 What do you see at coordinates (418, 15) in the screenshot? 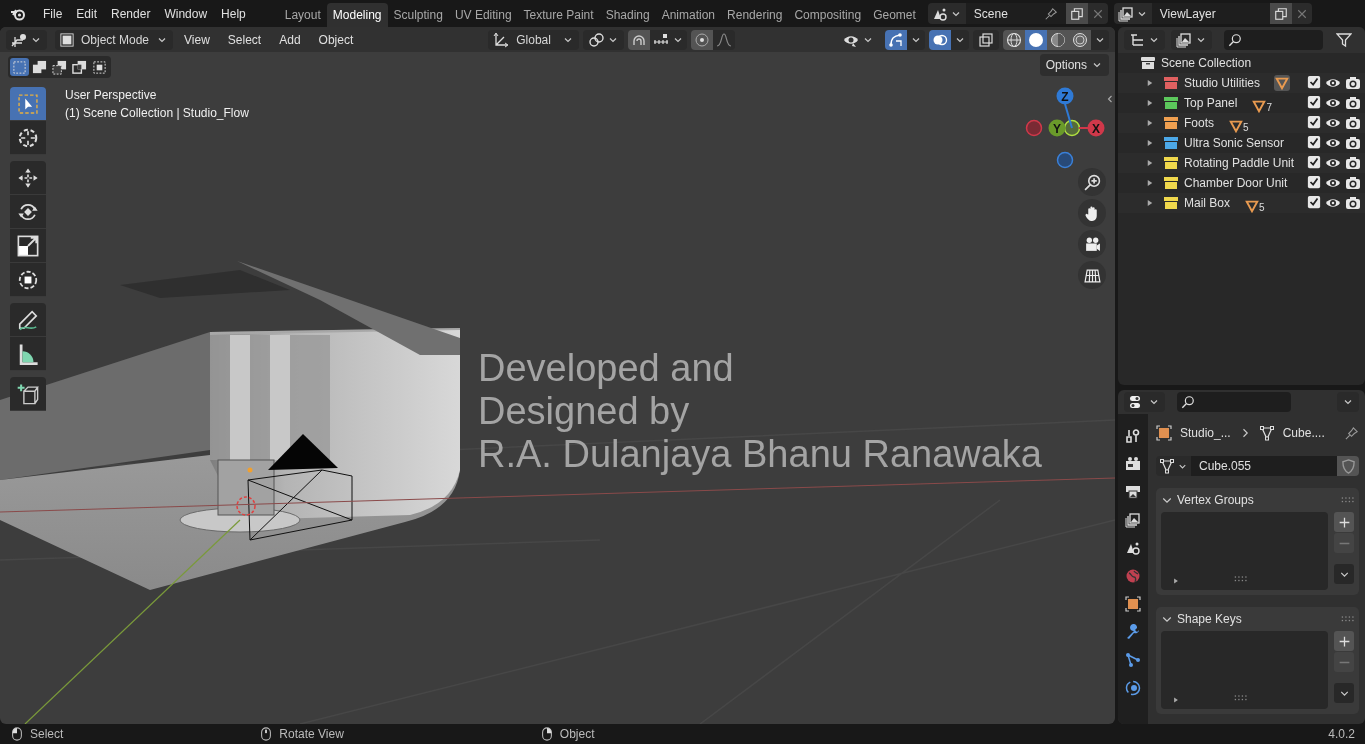
I see `workspace-tab: Sculpting` at bounding box center [418, 15].